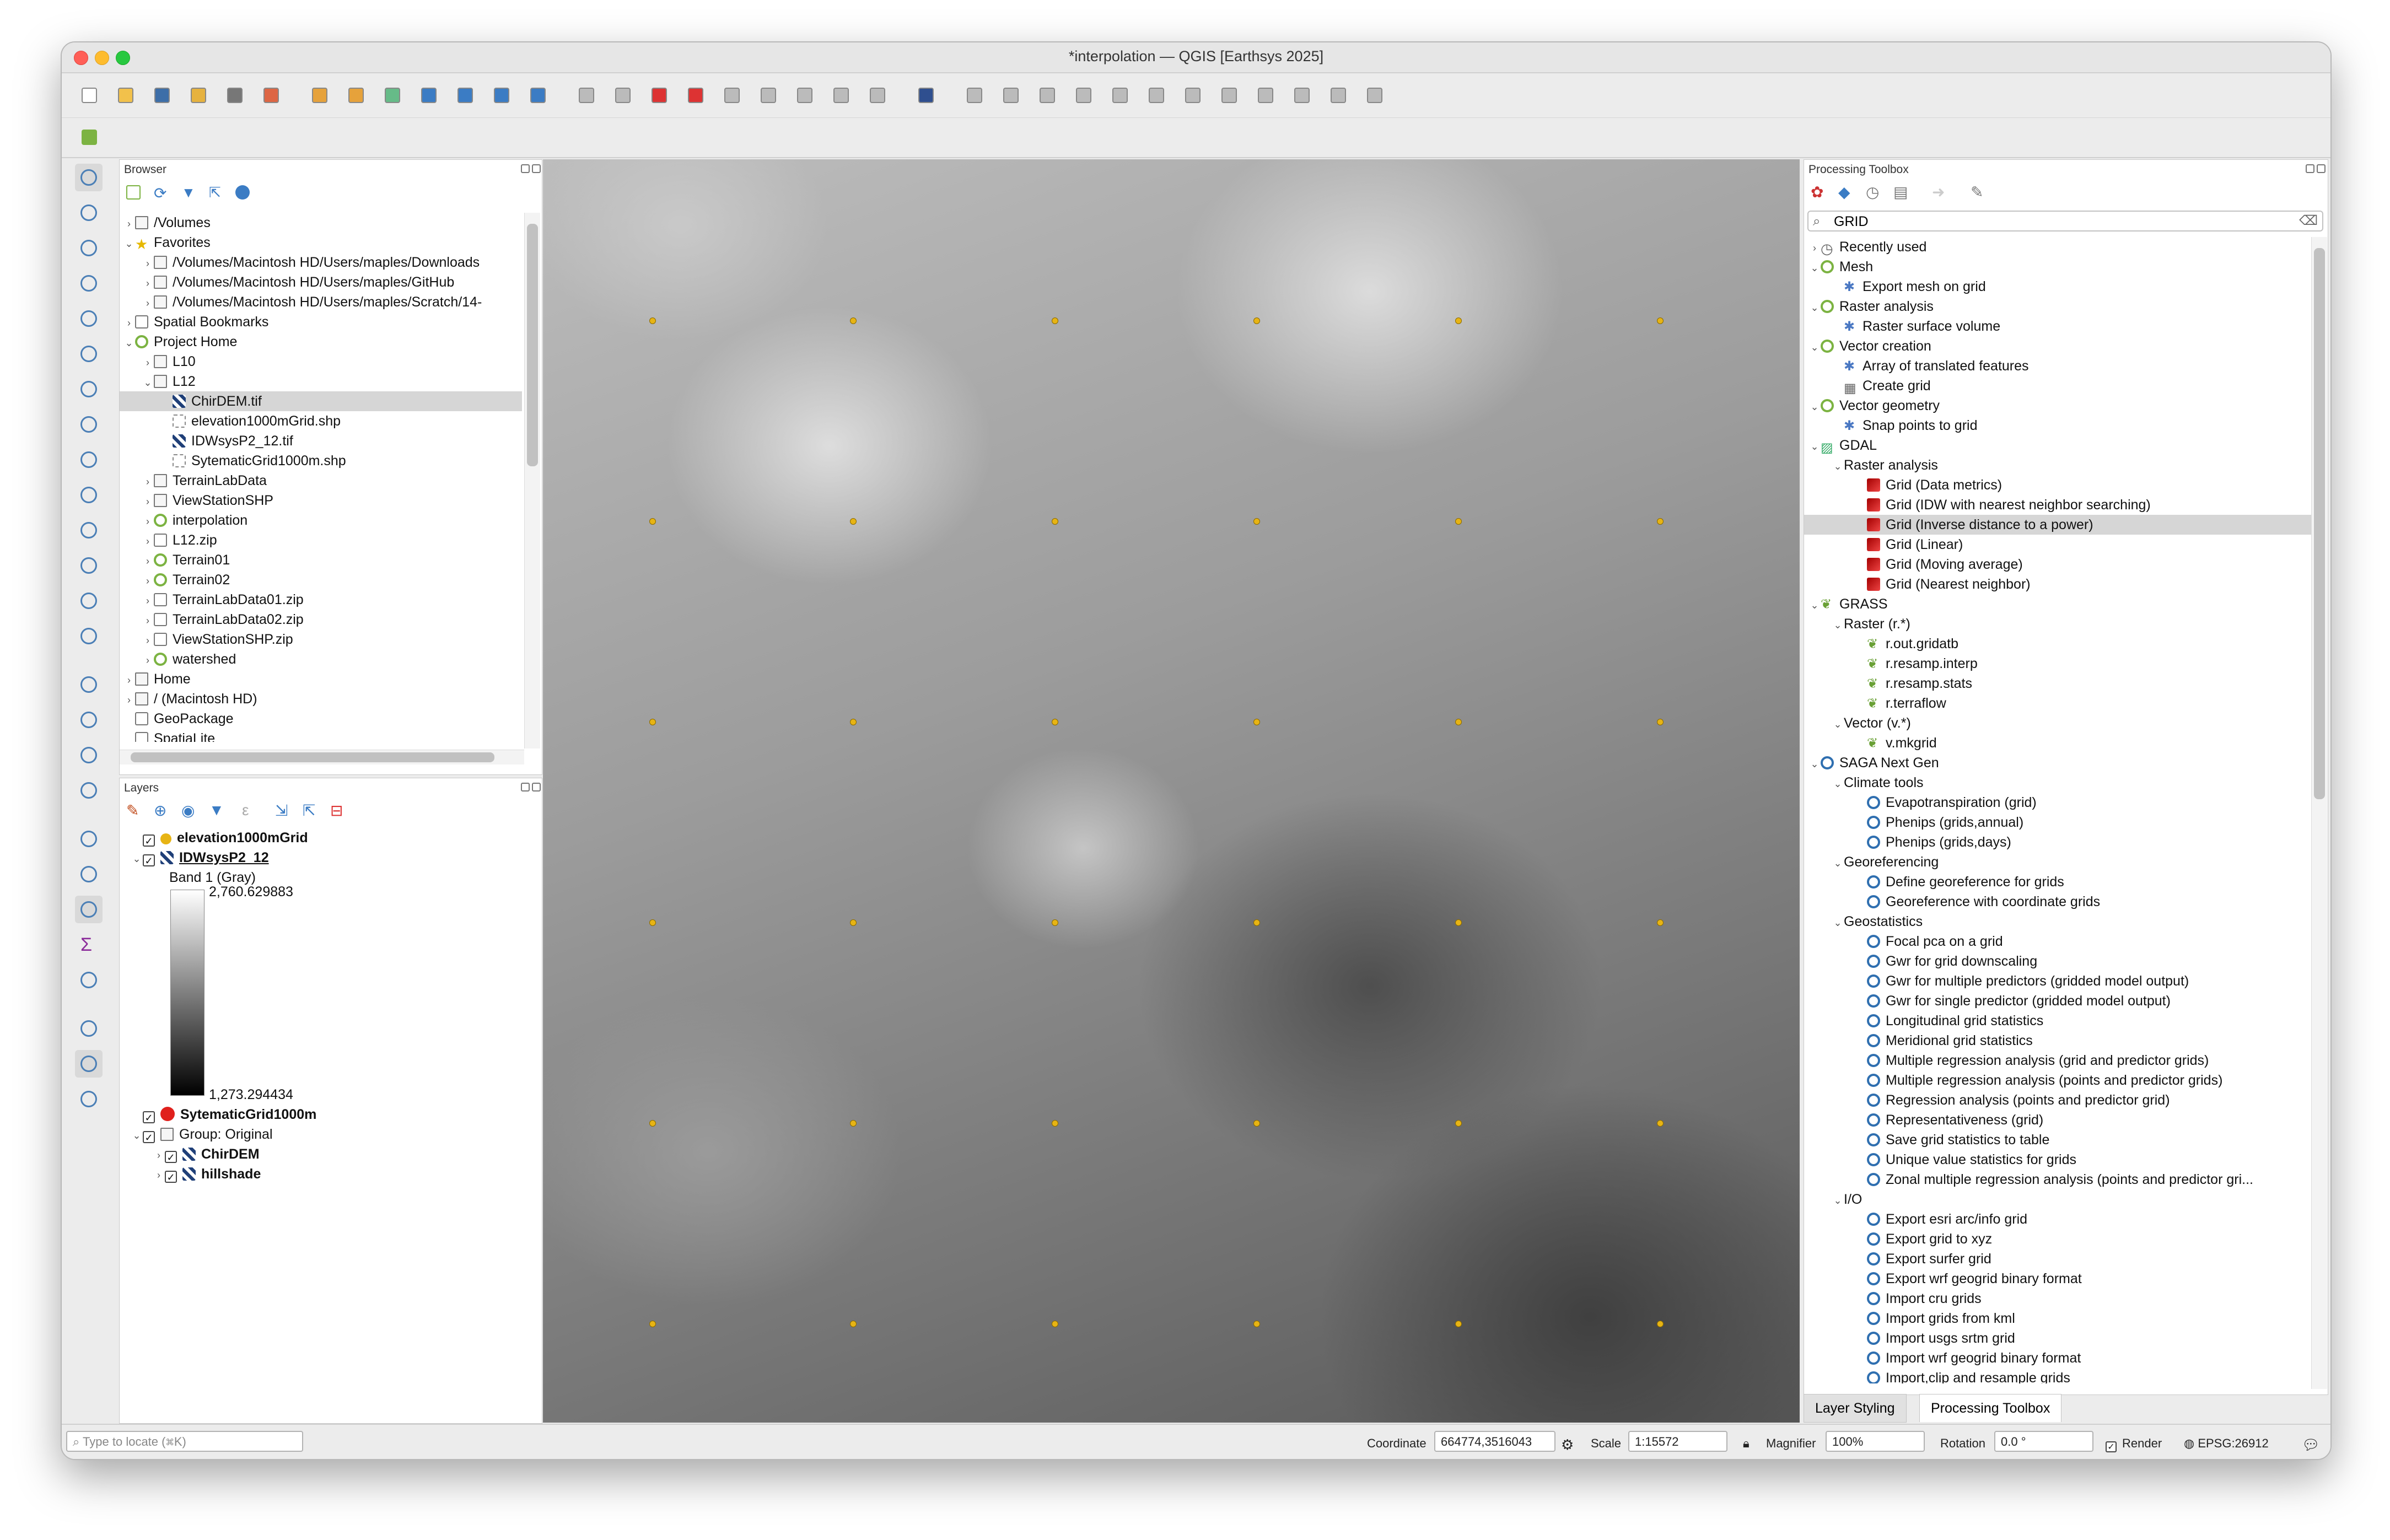  I want to click on collapse-all-icon: ⇱, so click(309, 811).